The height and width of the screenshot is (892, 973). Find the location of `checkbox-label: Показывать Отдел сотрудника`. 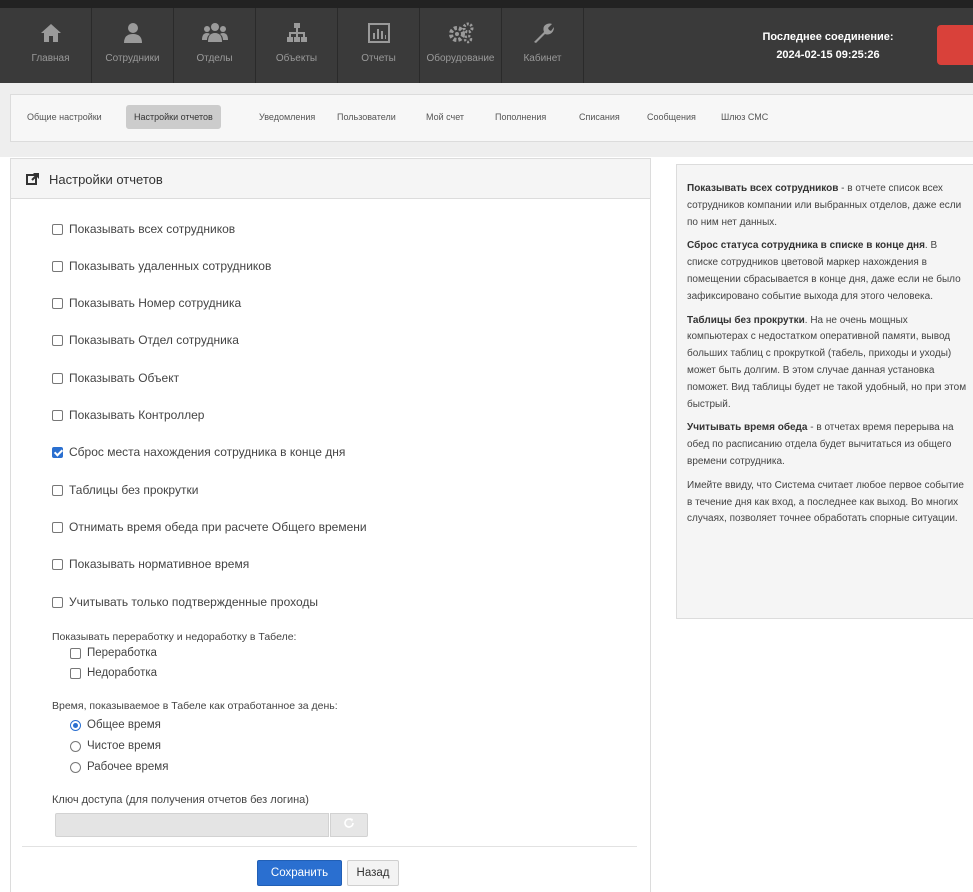

checkbox-label: Показывать Отдел сотрудника is located at coordinates (154, 340).